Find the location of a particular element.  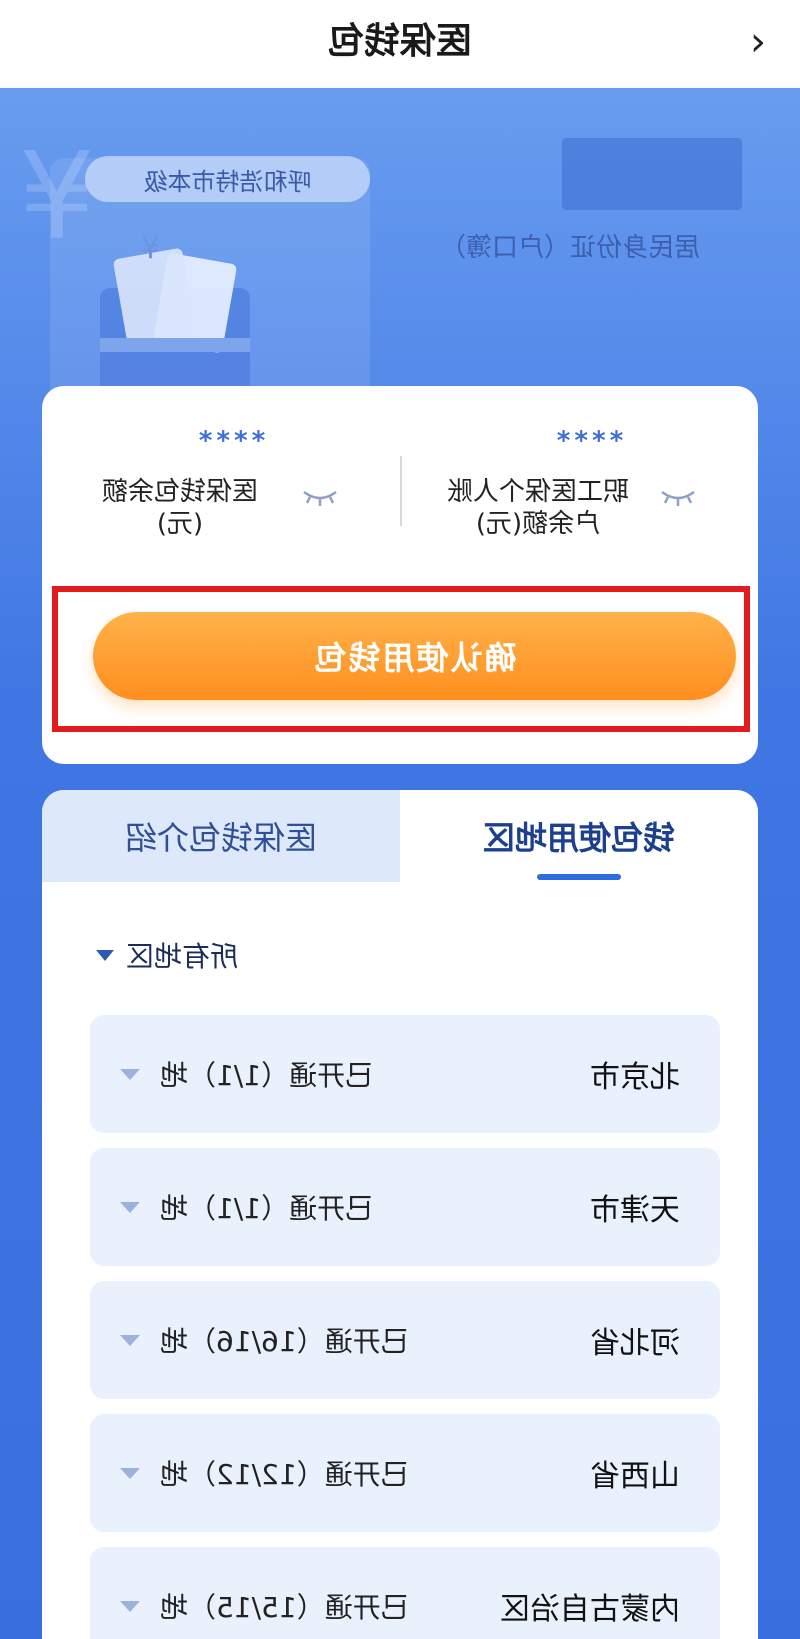

divider is located at coordinates (401, 491).